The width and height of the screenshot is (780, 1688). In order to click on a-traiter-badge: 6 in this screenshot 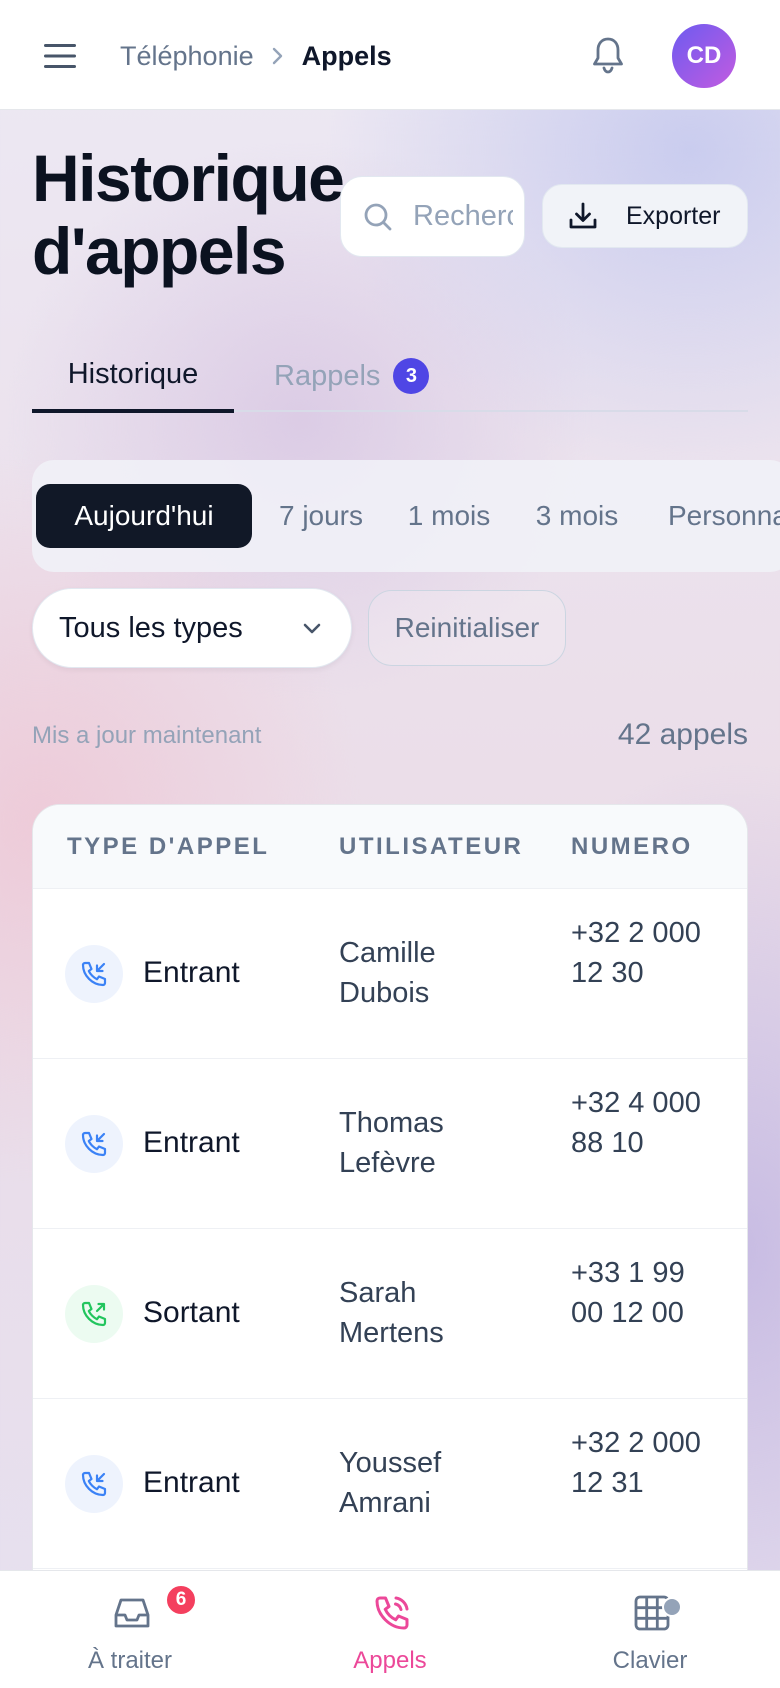, I will do `click(181, 1600)`.